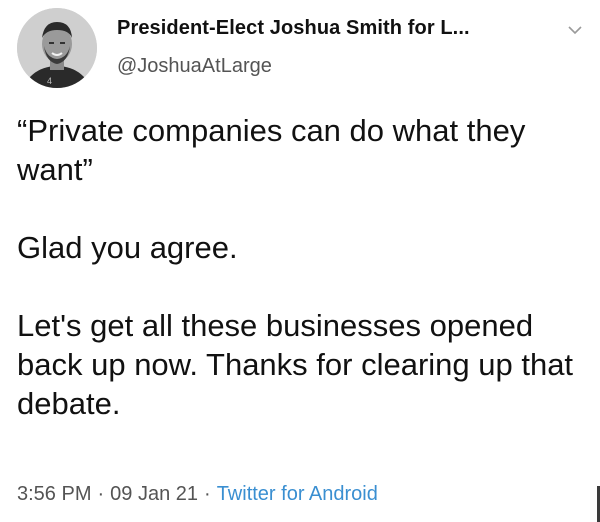  I want to click on chevron-down-icon, so click(575, 30).